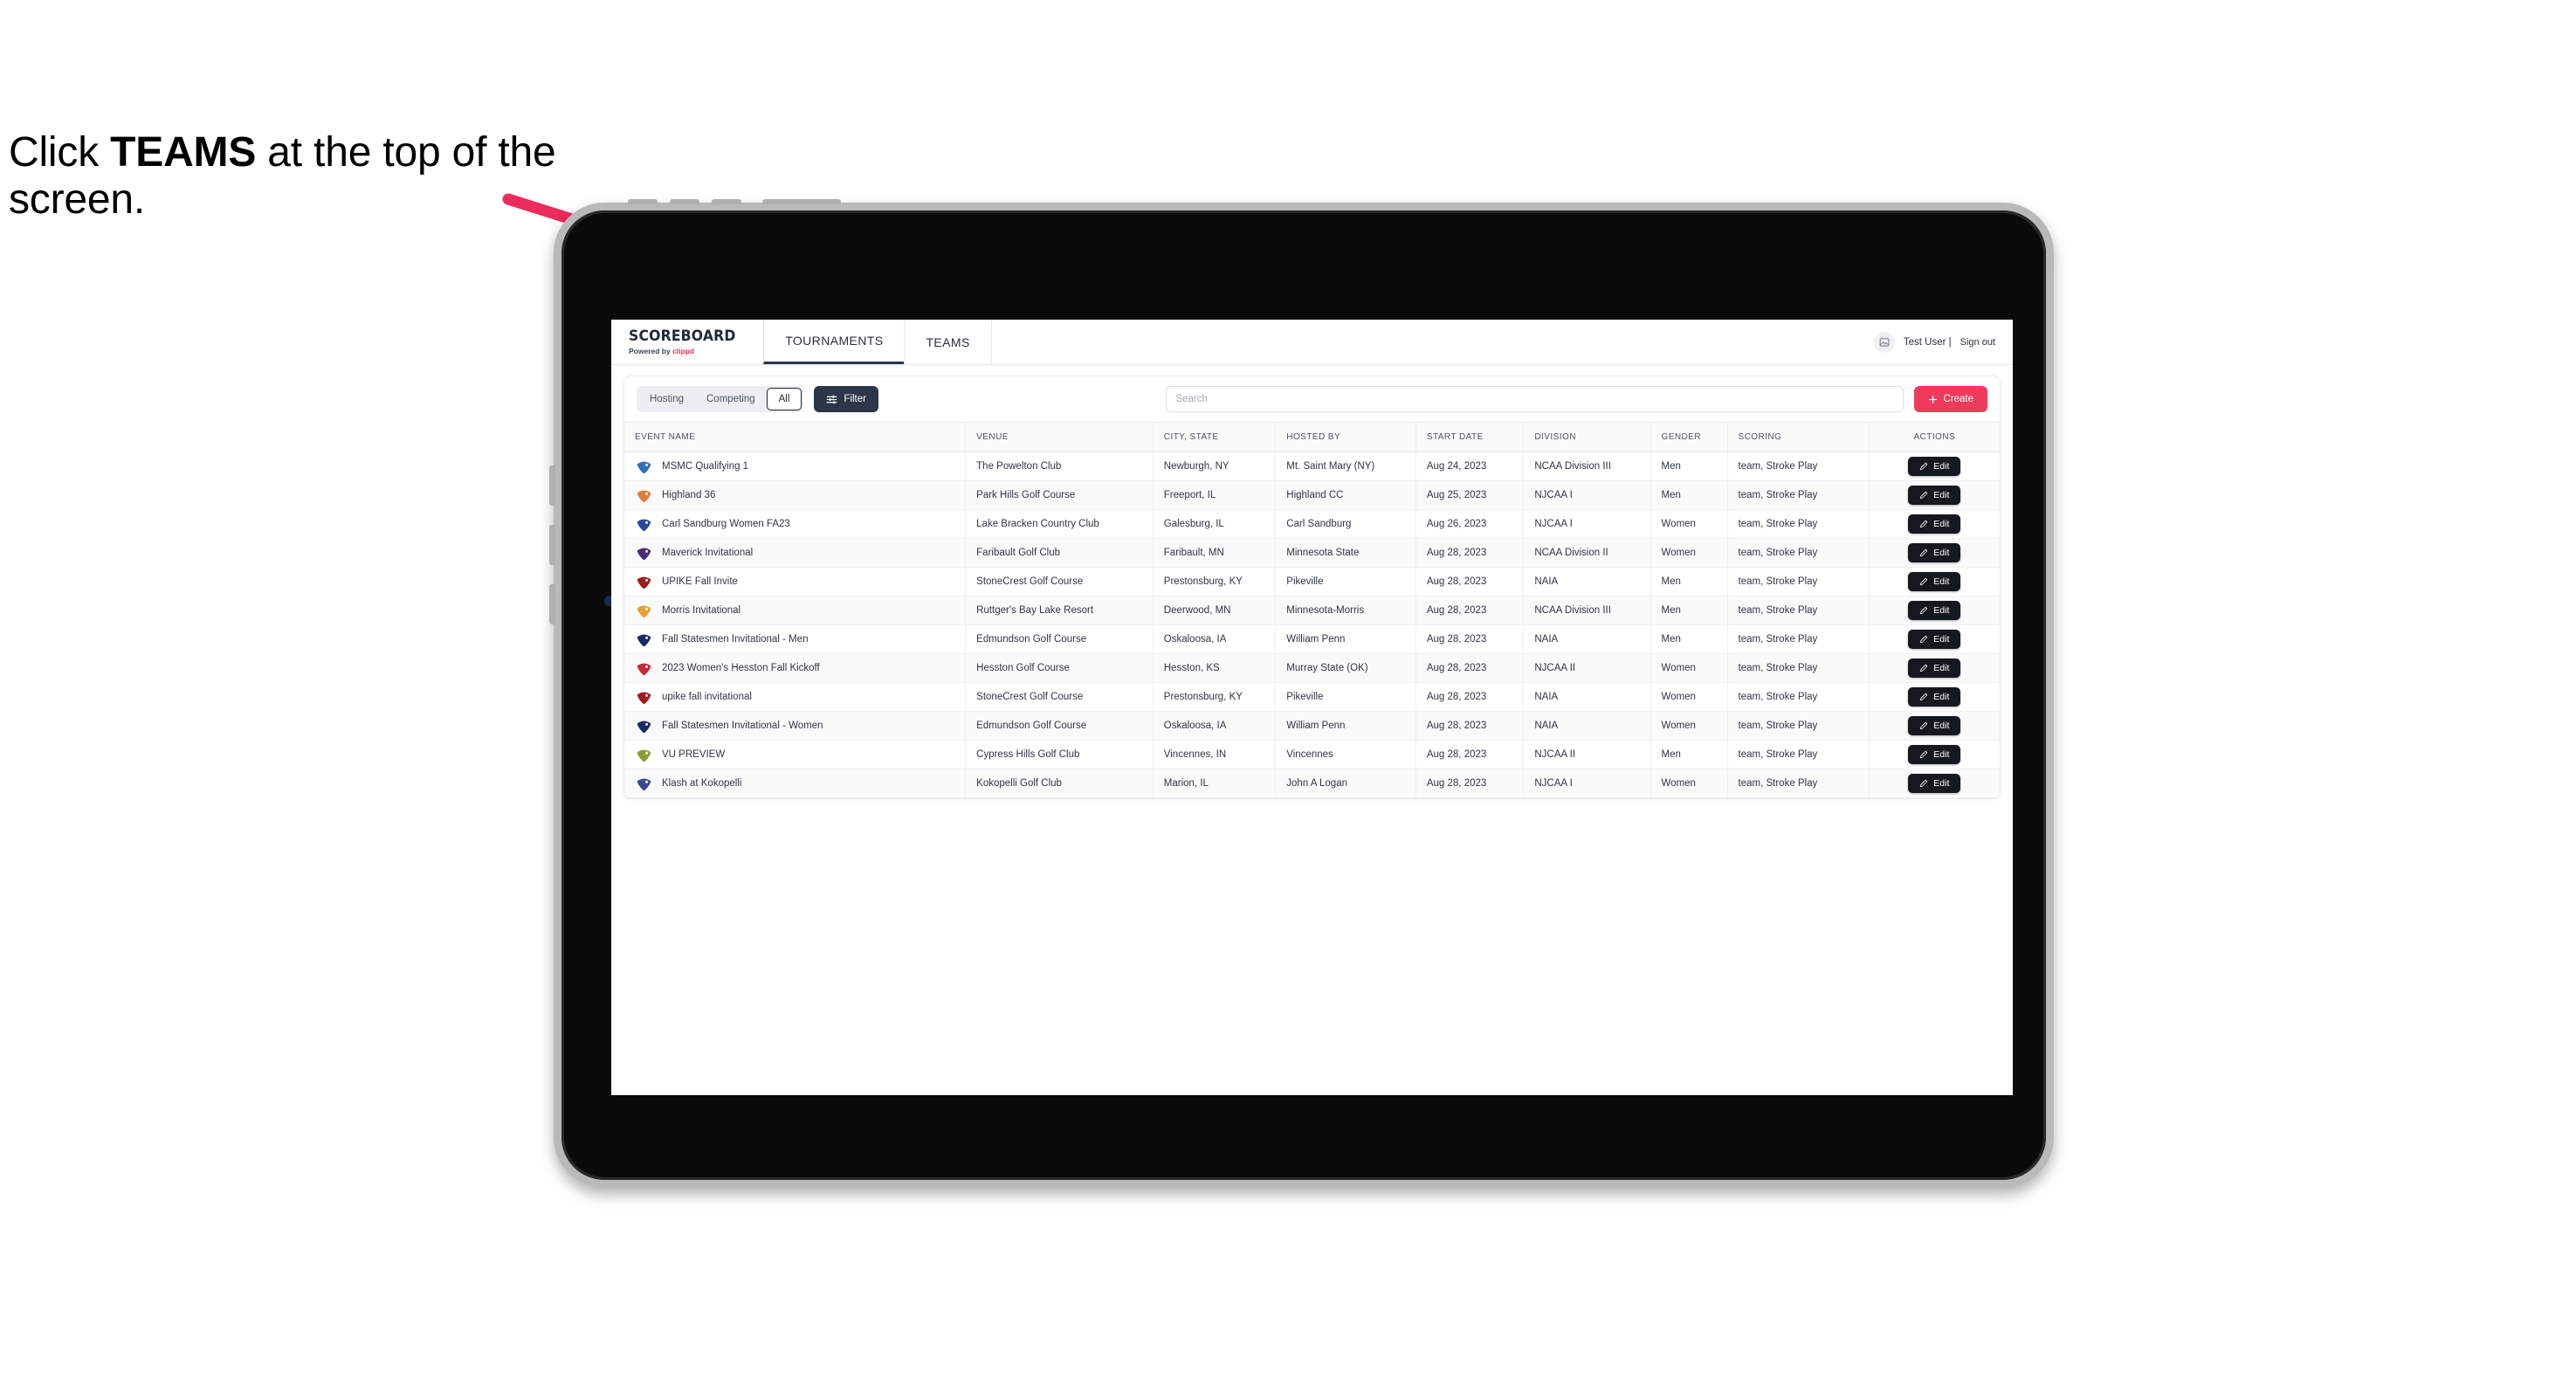  What do you see at coordinates (948, 342) in the screenshot?
I see `tab-teams: TEAMS` at bounding box center [948, 342].